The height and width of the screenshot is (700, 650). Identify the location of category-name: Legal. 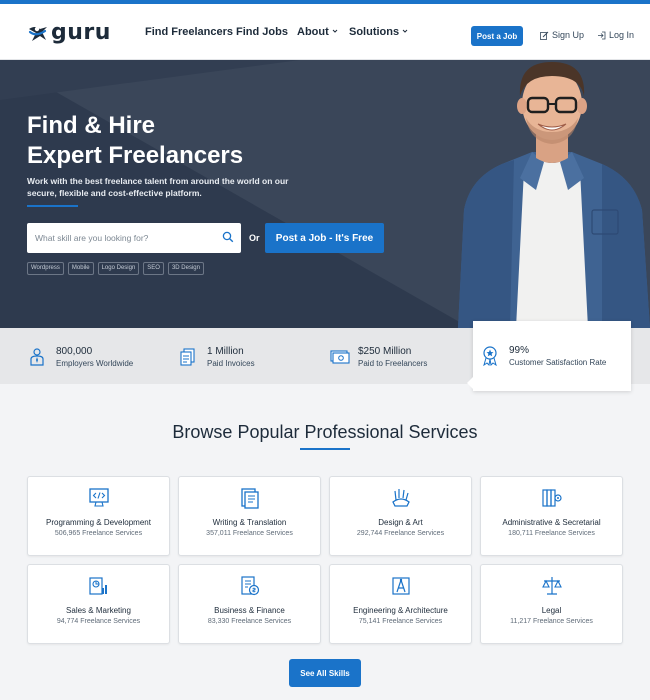
(551, 610).